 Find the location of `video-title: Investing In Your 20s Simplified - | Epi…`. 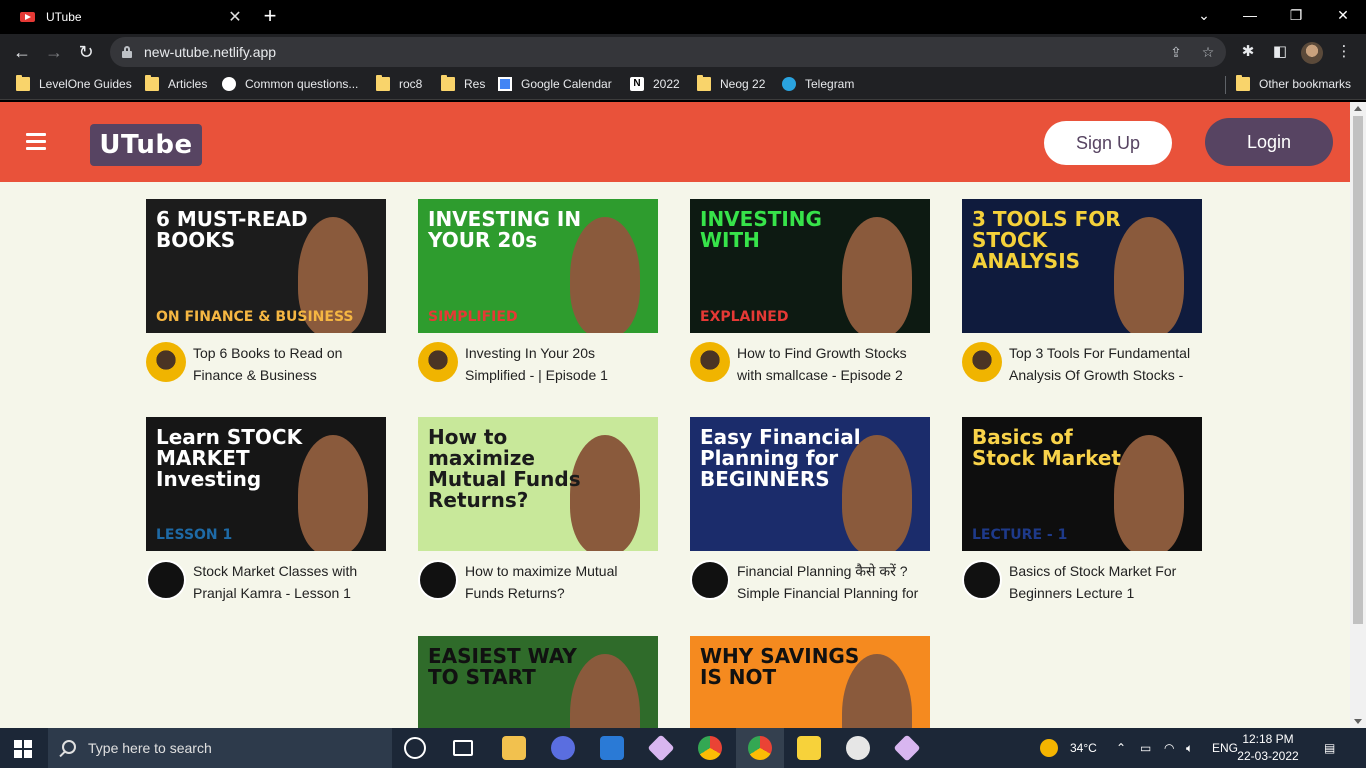

video-title: Investing In Your 20s Simplified - | Epi… is located at coordinates (561, 364).